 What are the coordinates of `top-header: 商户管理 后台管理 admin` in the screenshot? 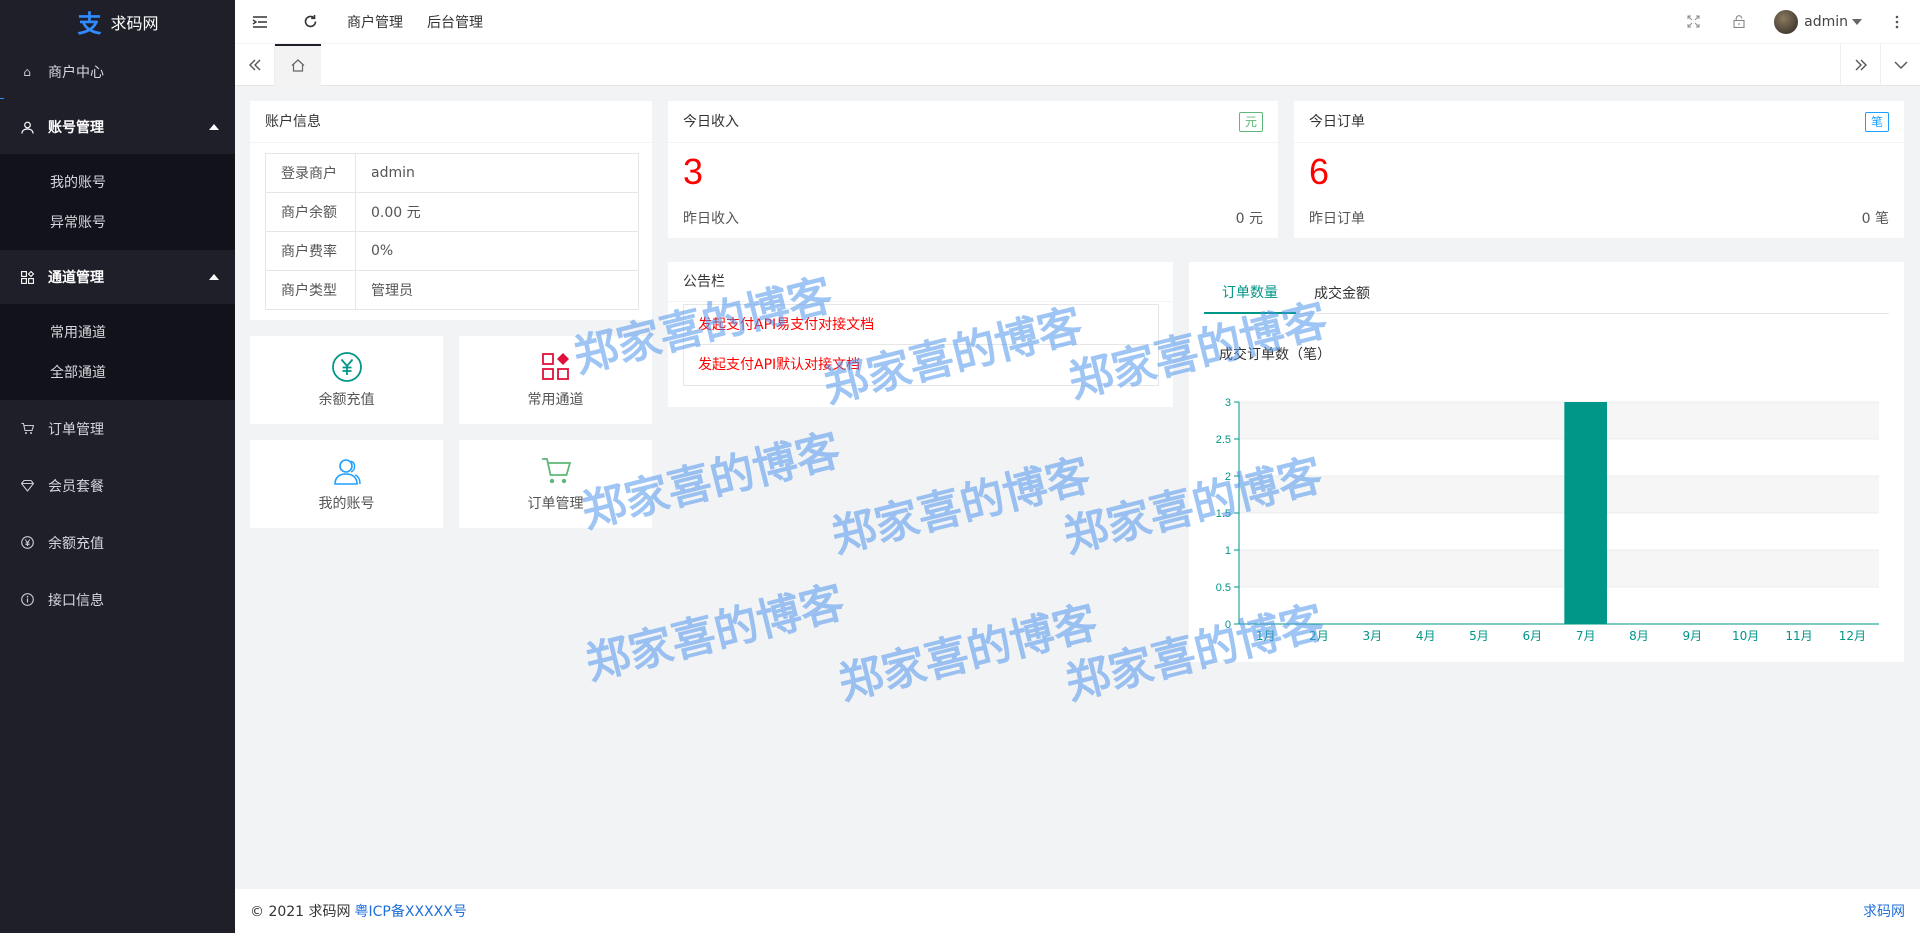 It's located at (1077, 21).